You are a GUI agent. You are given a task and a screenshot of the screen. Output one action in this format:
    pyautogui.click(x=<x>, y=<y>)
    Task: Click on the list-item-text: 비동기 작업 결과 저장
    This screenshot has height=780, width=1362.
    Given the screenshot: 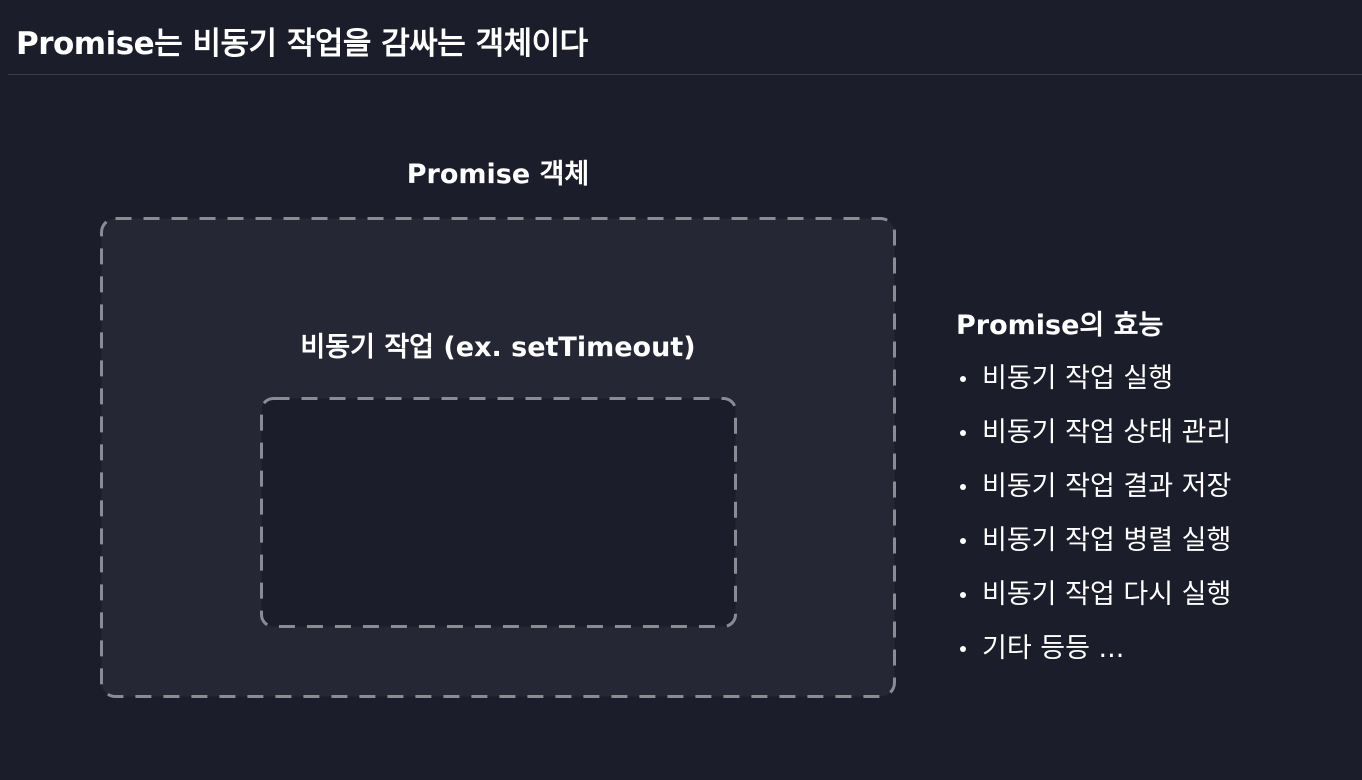 What is the action you would take?
    pyautogui.click(x=1107, y=486)
    